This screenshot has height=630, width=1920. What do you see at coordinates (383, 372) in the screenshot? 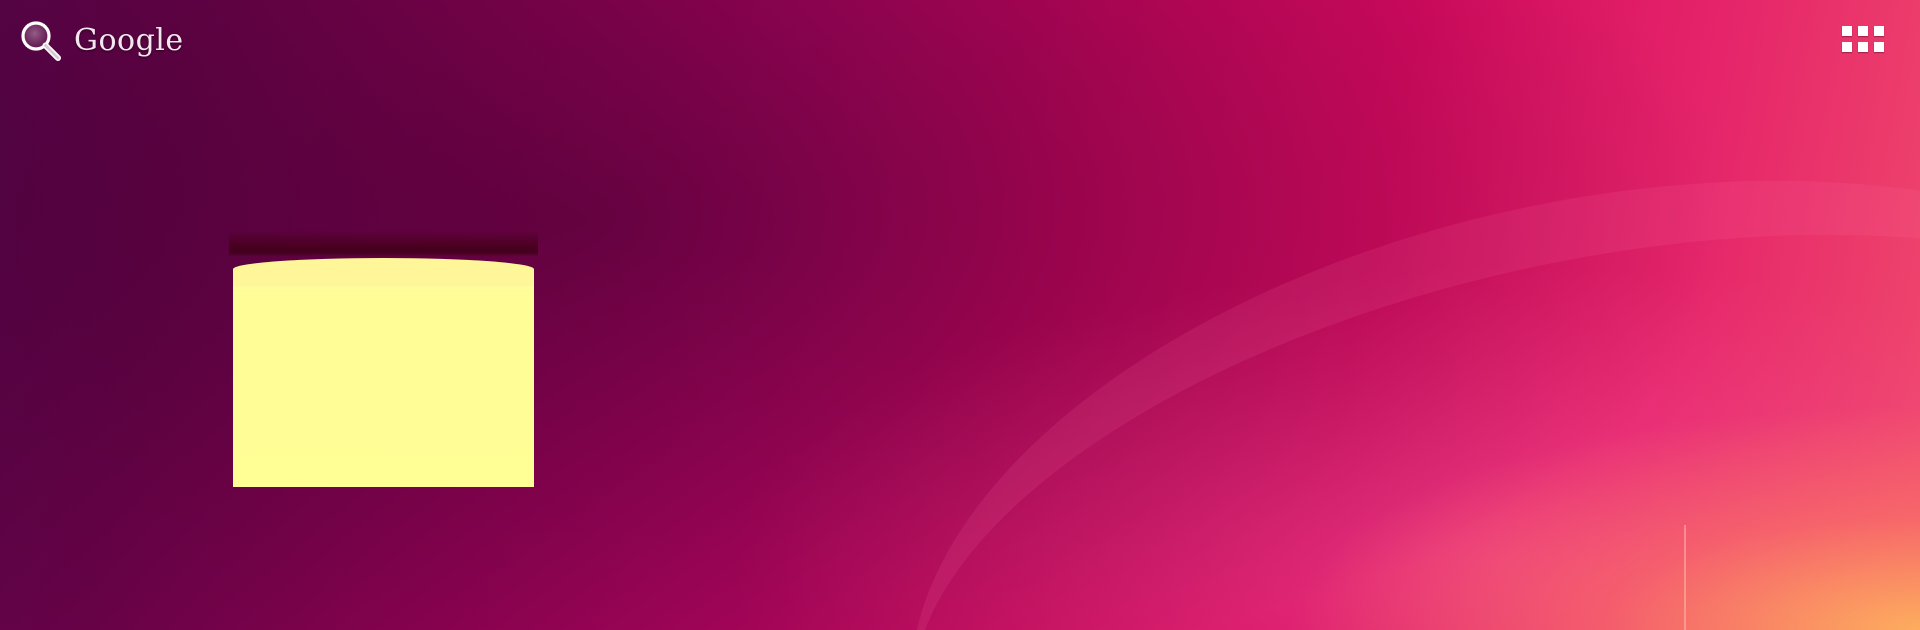
I see `sticky-note-paper` at bounding box center [383, 372].